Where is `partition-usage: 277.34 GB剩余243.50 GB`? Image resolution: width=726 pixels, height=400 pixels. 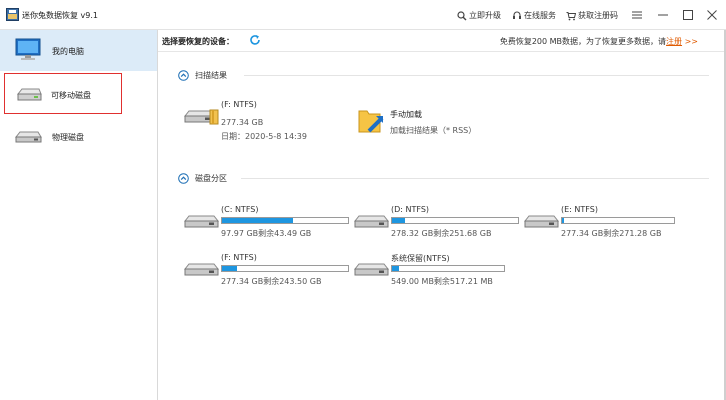 partition-usage: 277.34 GB剩余243.50 GB is located at coordinates (271, 281).